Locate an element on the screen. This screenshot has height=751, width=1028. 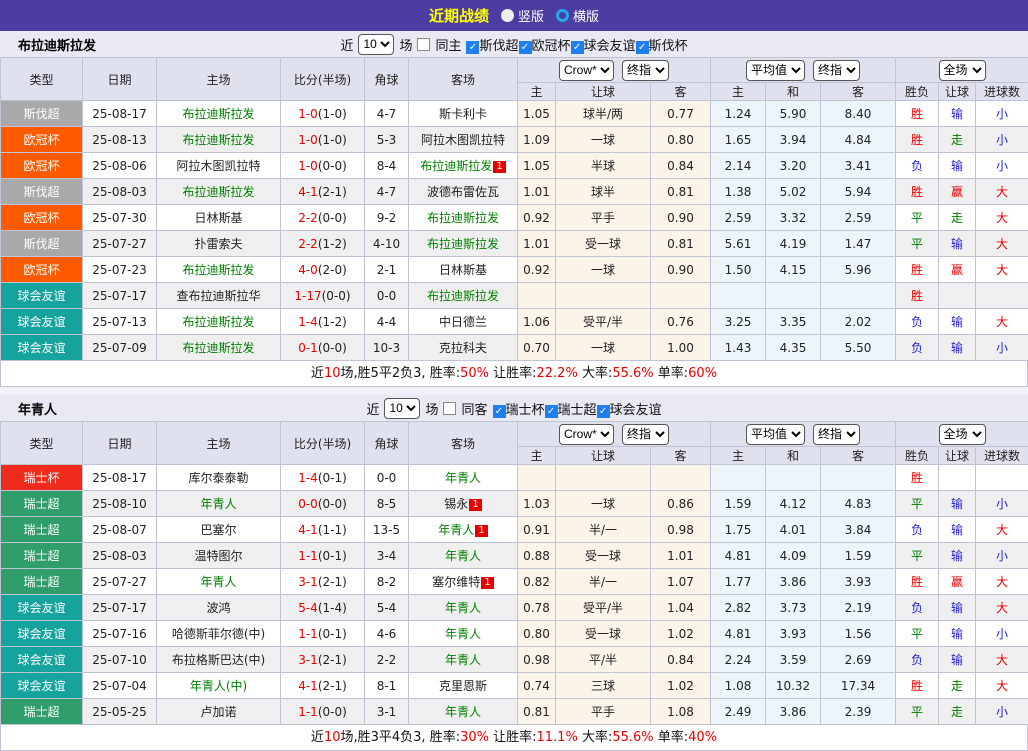
league-checkbox-label: 瑞士超 is located at coordinates (577, 410).